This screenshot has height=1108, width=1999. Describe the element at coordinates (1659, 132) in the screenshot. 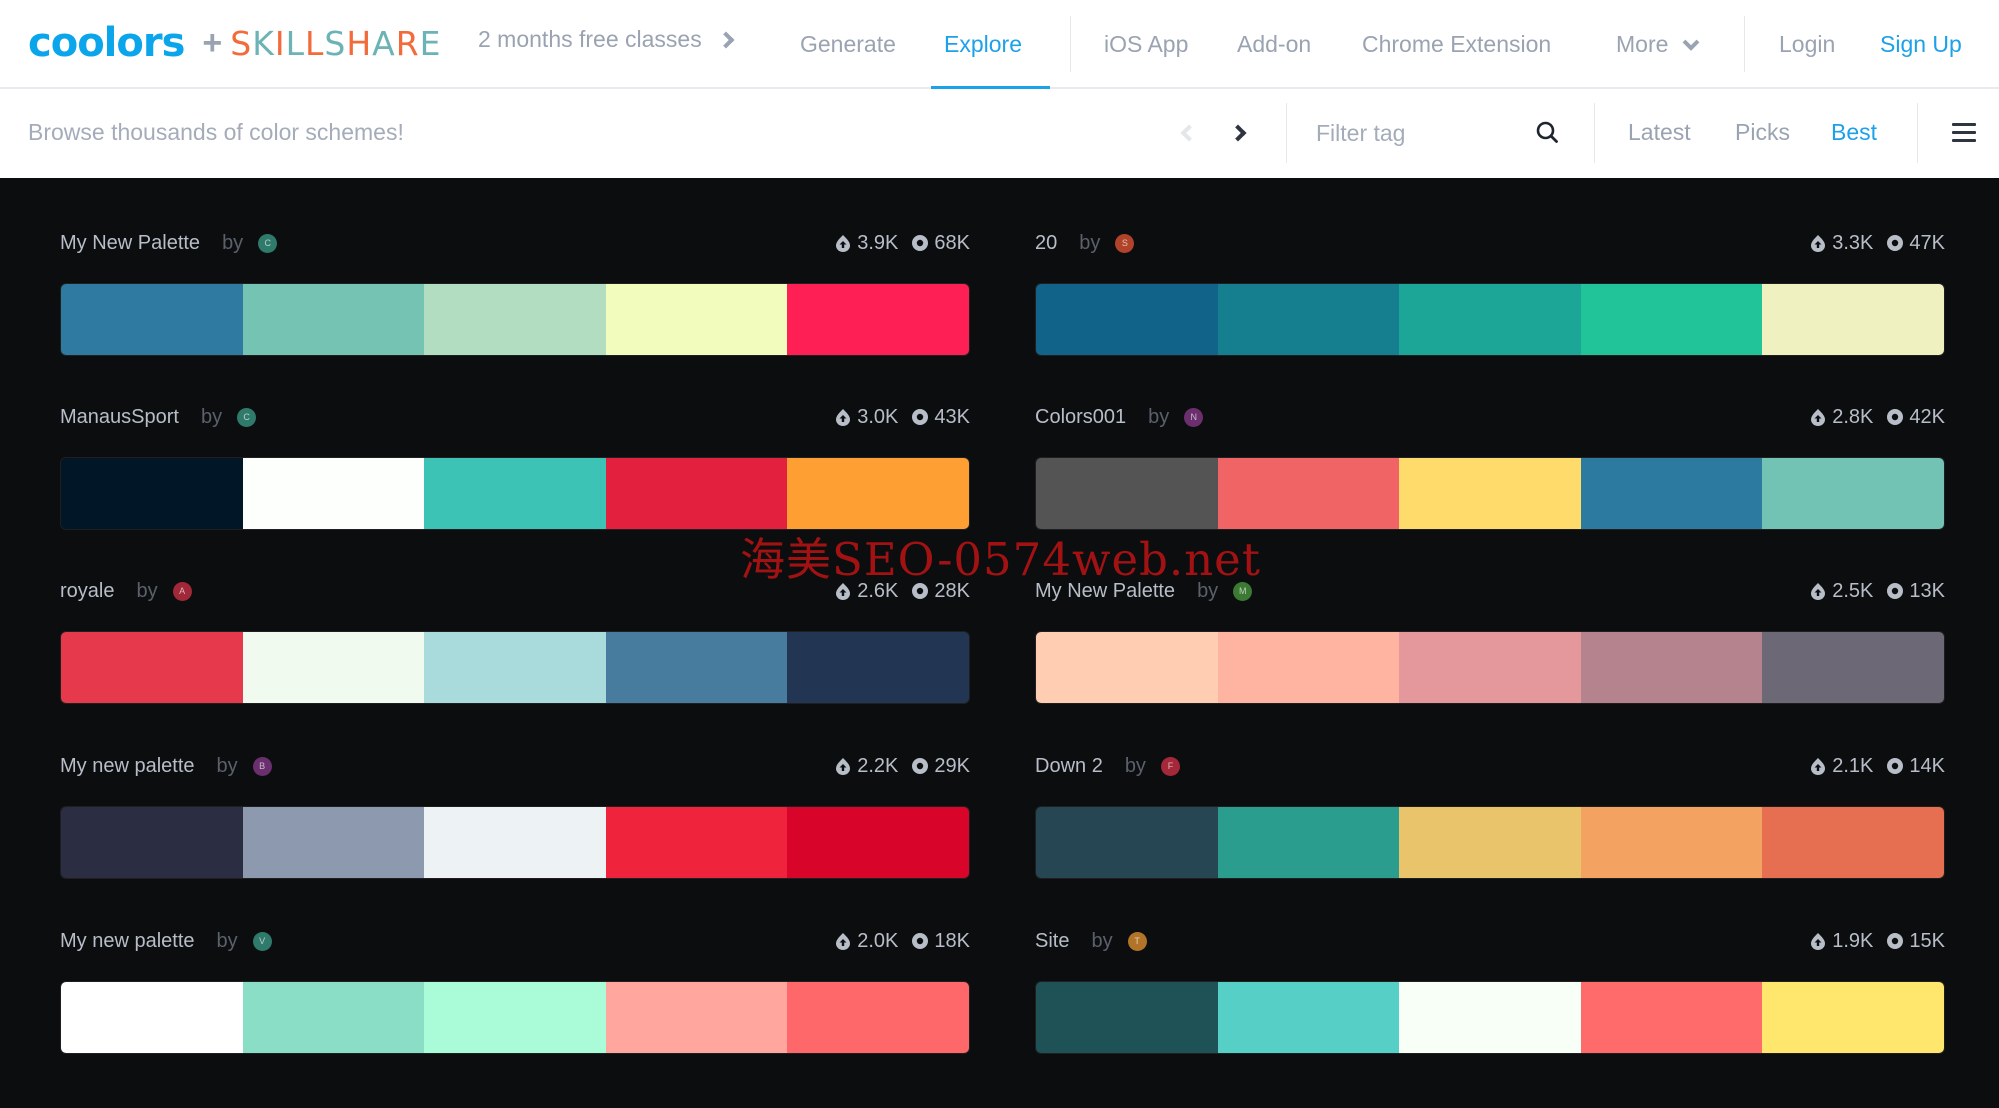

I see `sort-latest: Latest` at that location.